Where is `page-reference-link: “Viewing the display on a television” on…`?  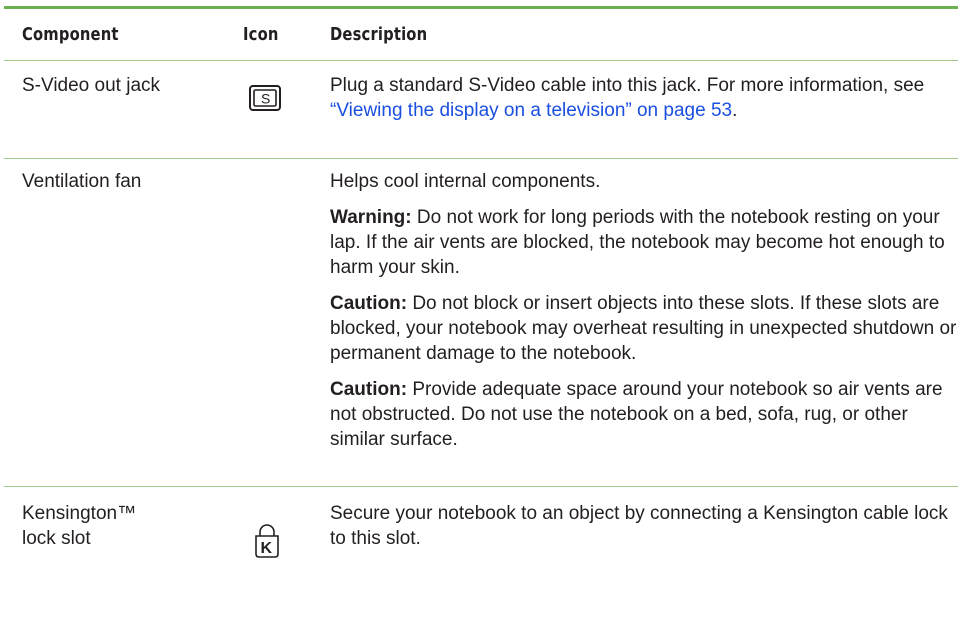 page-reference-link: “Viewing the display on a television” on… is located at coordinates (531, 110).